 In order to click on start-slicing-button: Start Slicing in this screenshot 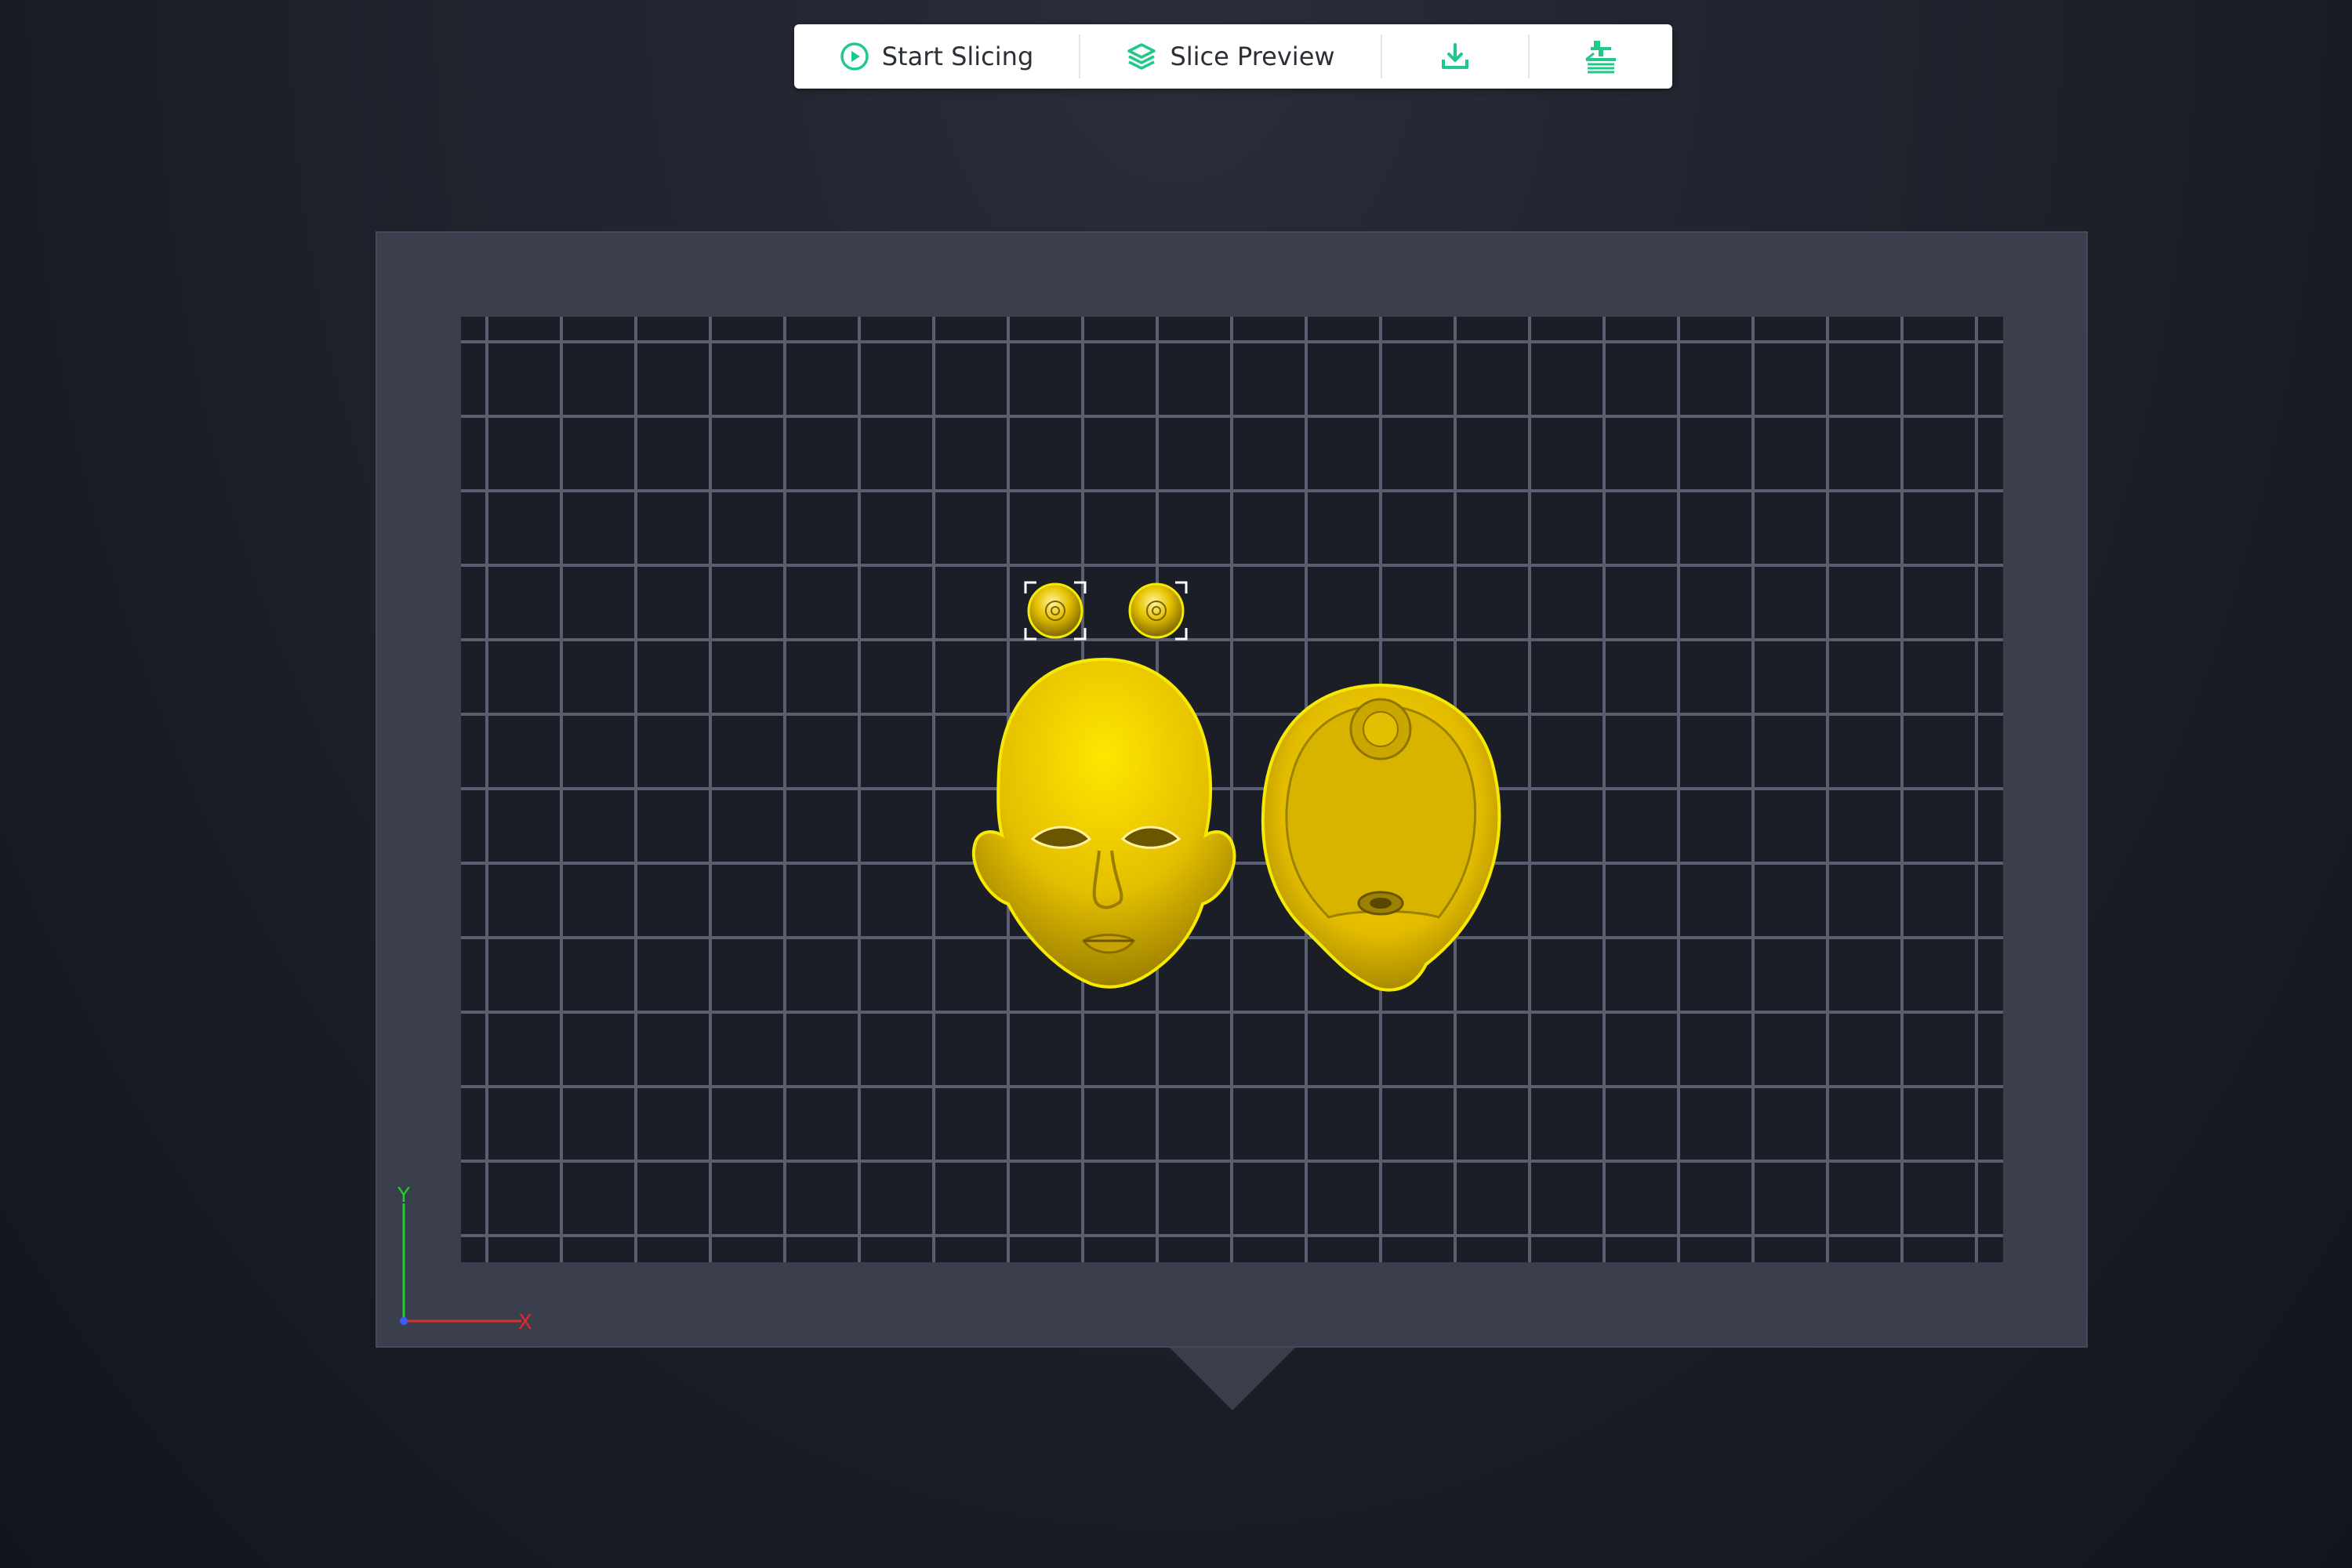, I will do `click(936, 56)`.